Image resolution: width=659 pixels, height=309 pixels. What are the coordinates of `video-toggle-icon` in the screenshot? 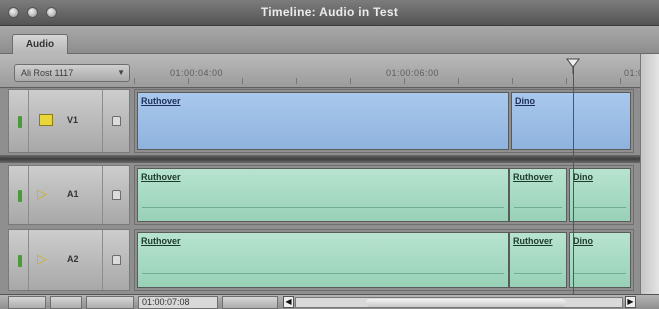 It's located at (46, 120).